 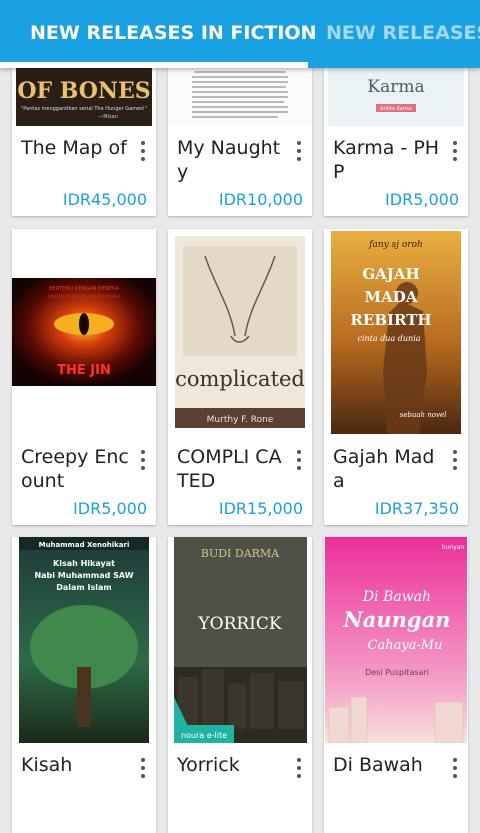 What do you see at coordinates (76, 161) in the screenshot?
I see `book-title: The Map of` at bounding box center [76, 161].